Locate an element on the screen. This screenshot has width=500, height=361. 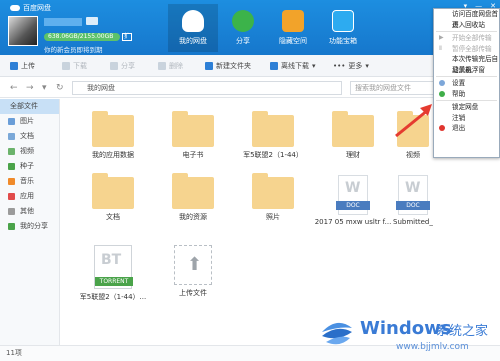
more-dots-icon: ••• is located at coordinates (339, 66).